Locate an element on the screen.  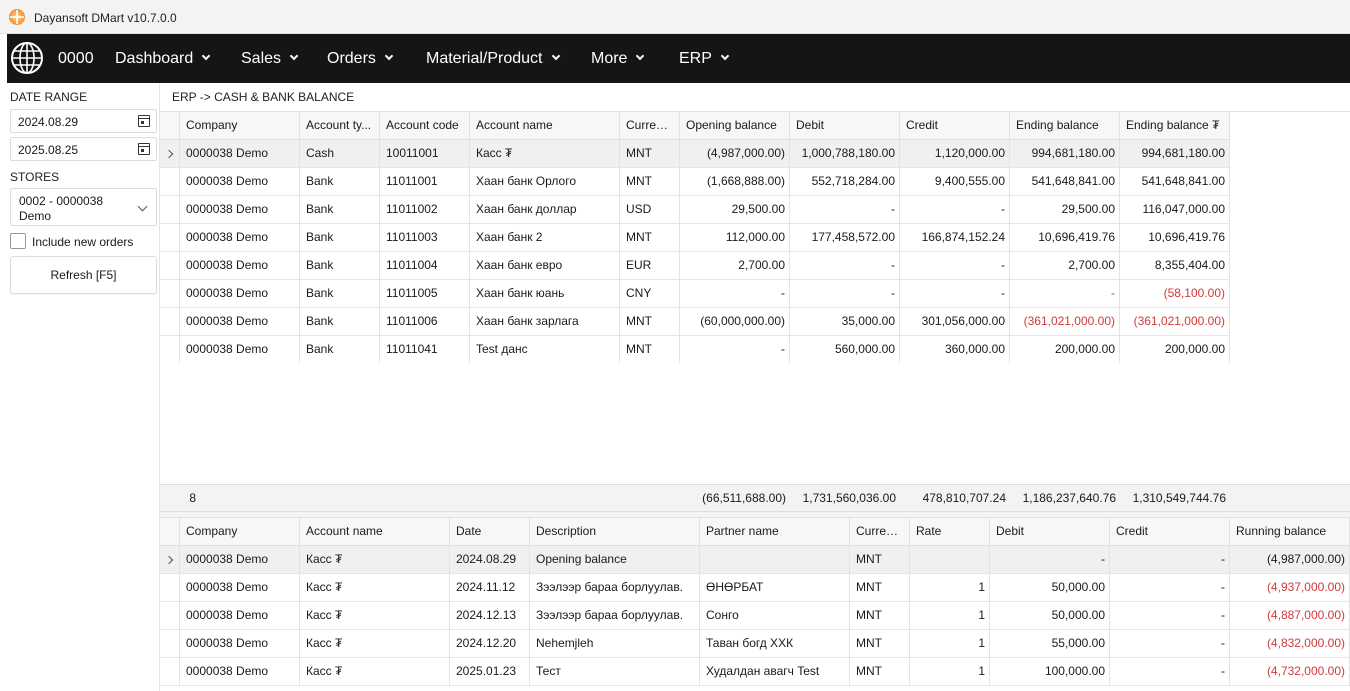
table-cell: 1,120,000.00 is located at coordinates (955, 154).